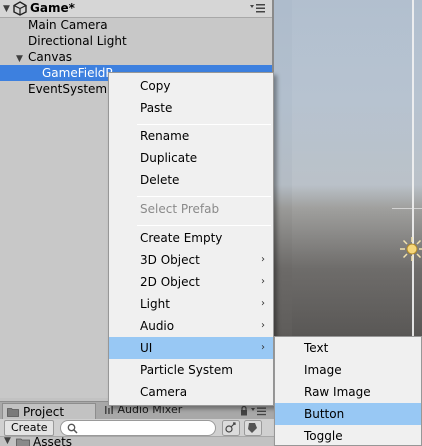 Image resolution: width=422 pixels, height=446 pixels. I want to click on tree-item-directional-light: Directional Light, so click(77, 41).